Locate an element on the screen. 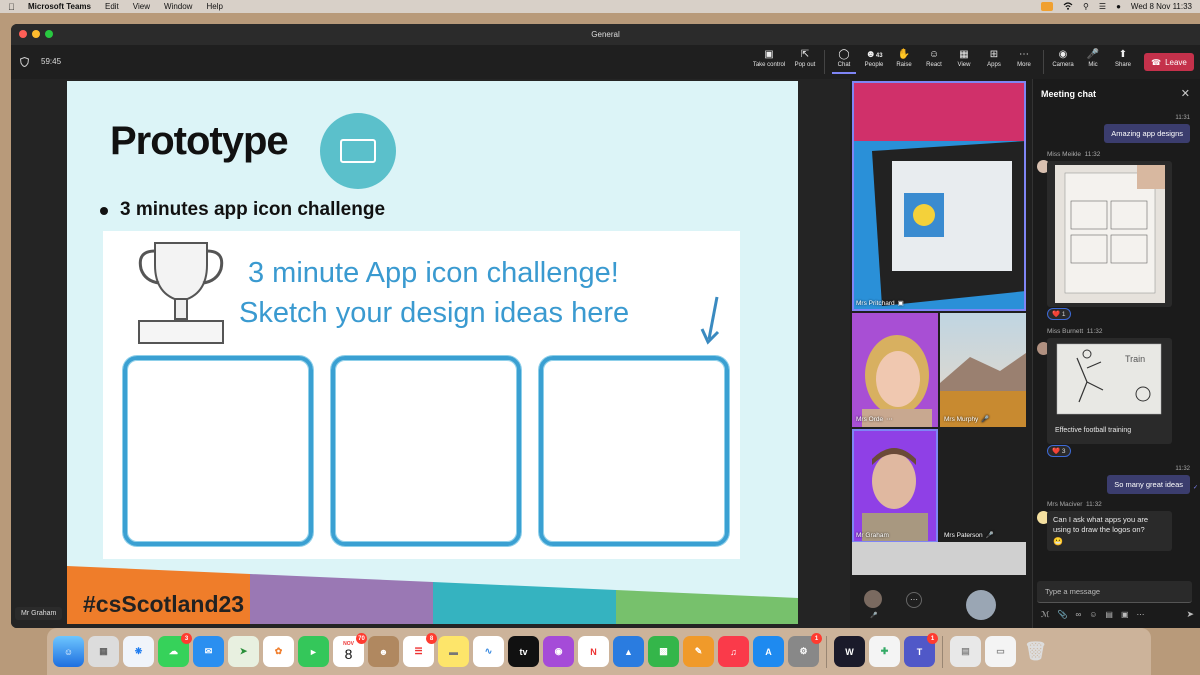  numbers-icon: ▩ is located at coordinates (663, 651).